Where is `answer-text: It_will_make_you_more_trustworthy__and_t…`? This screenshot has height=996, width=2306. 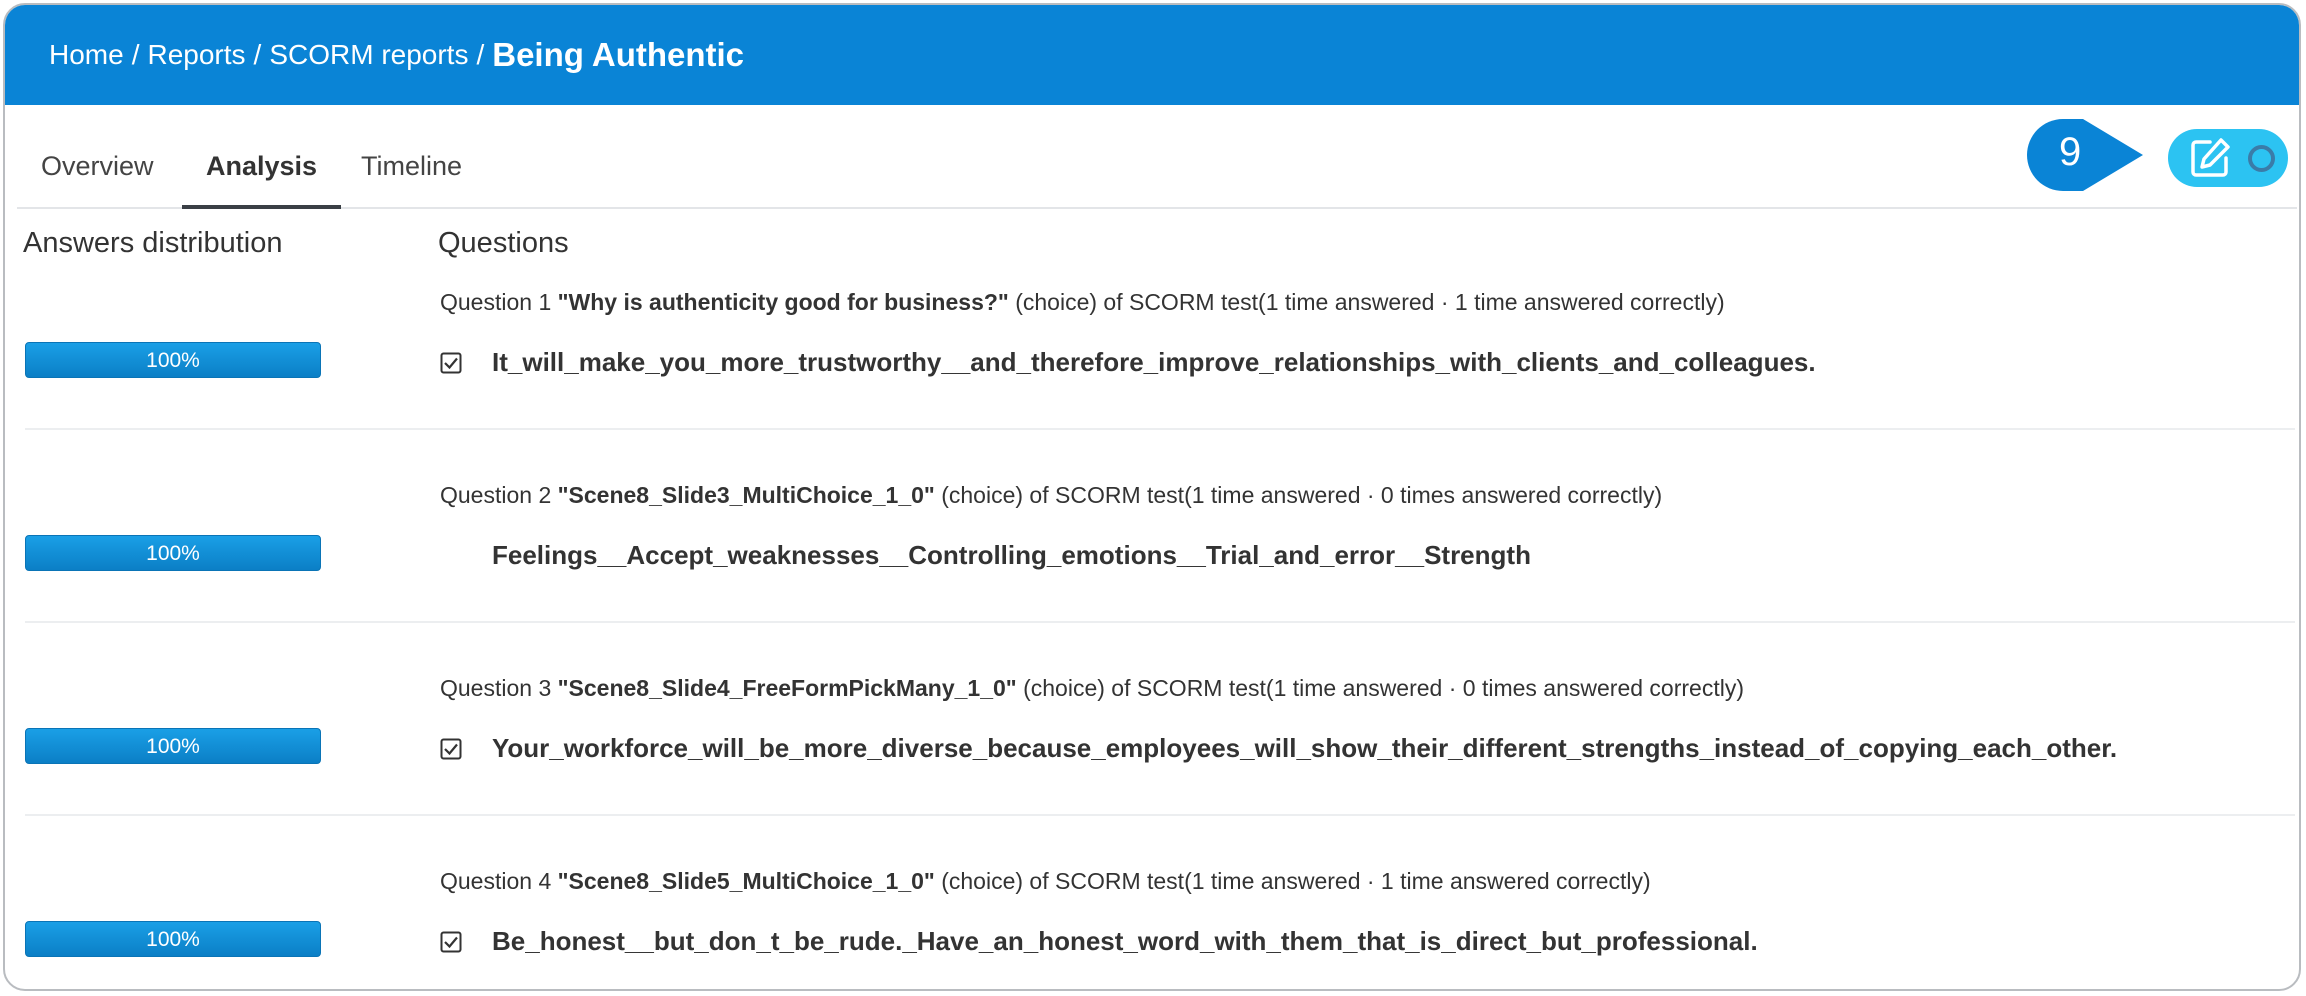 answer-text: It_will_make_you_more_trustworthy__and_t… is located at coordinates (1154, 362).